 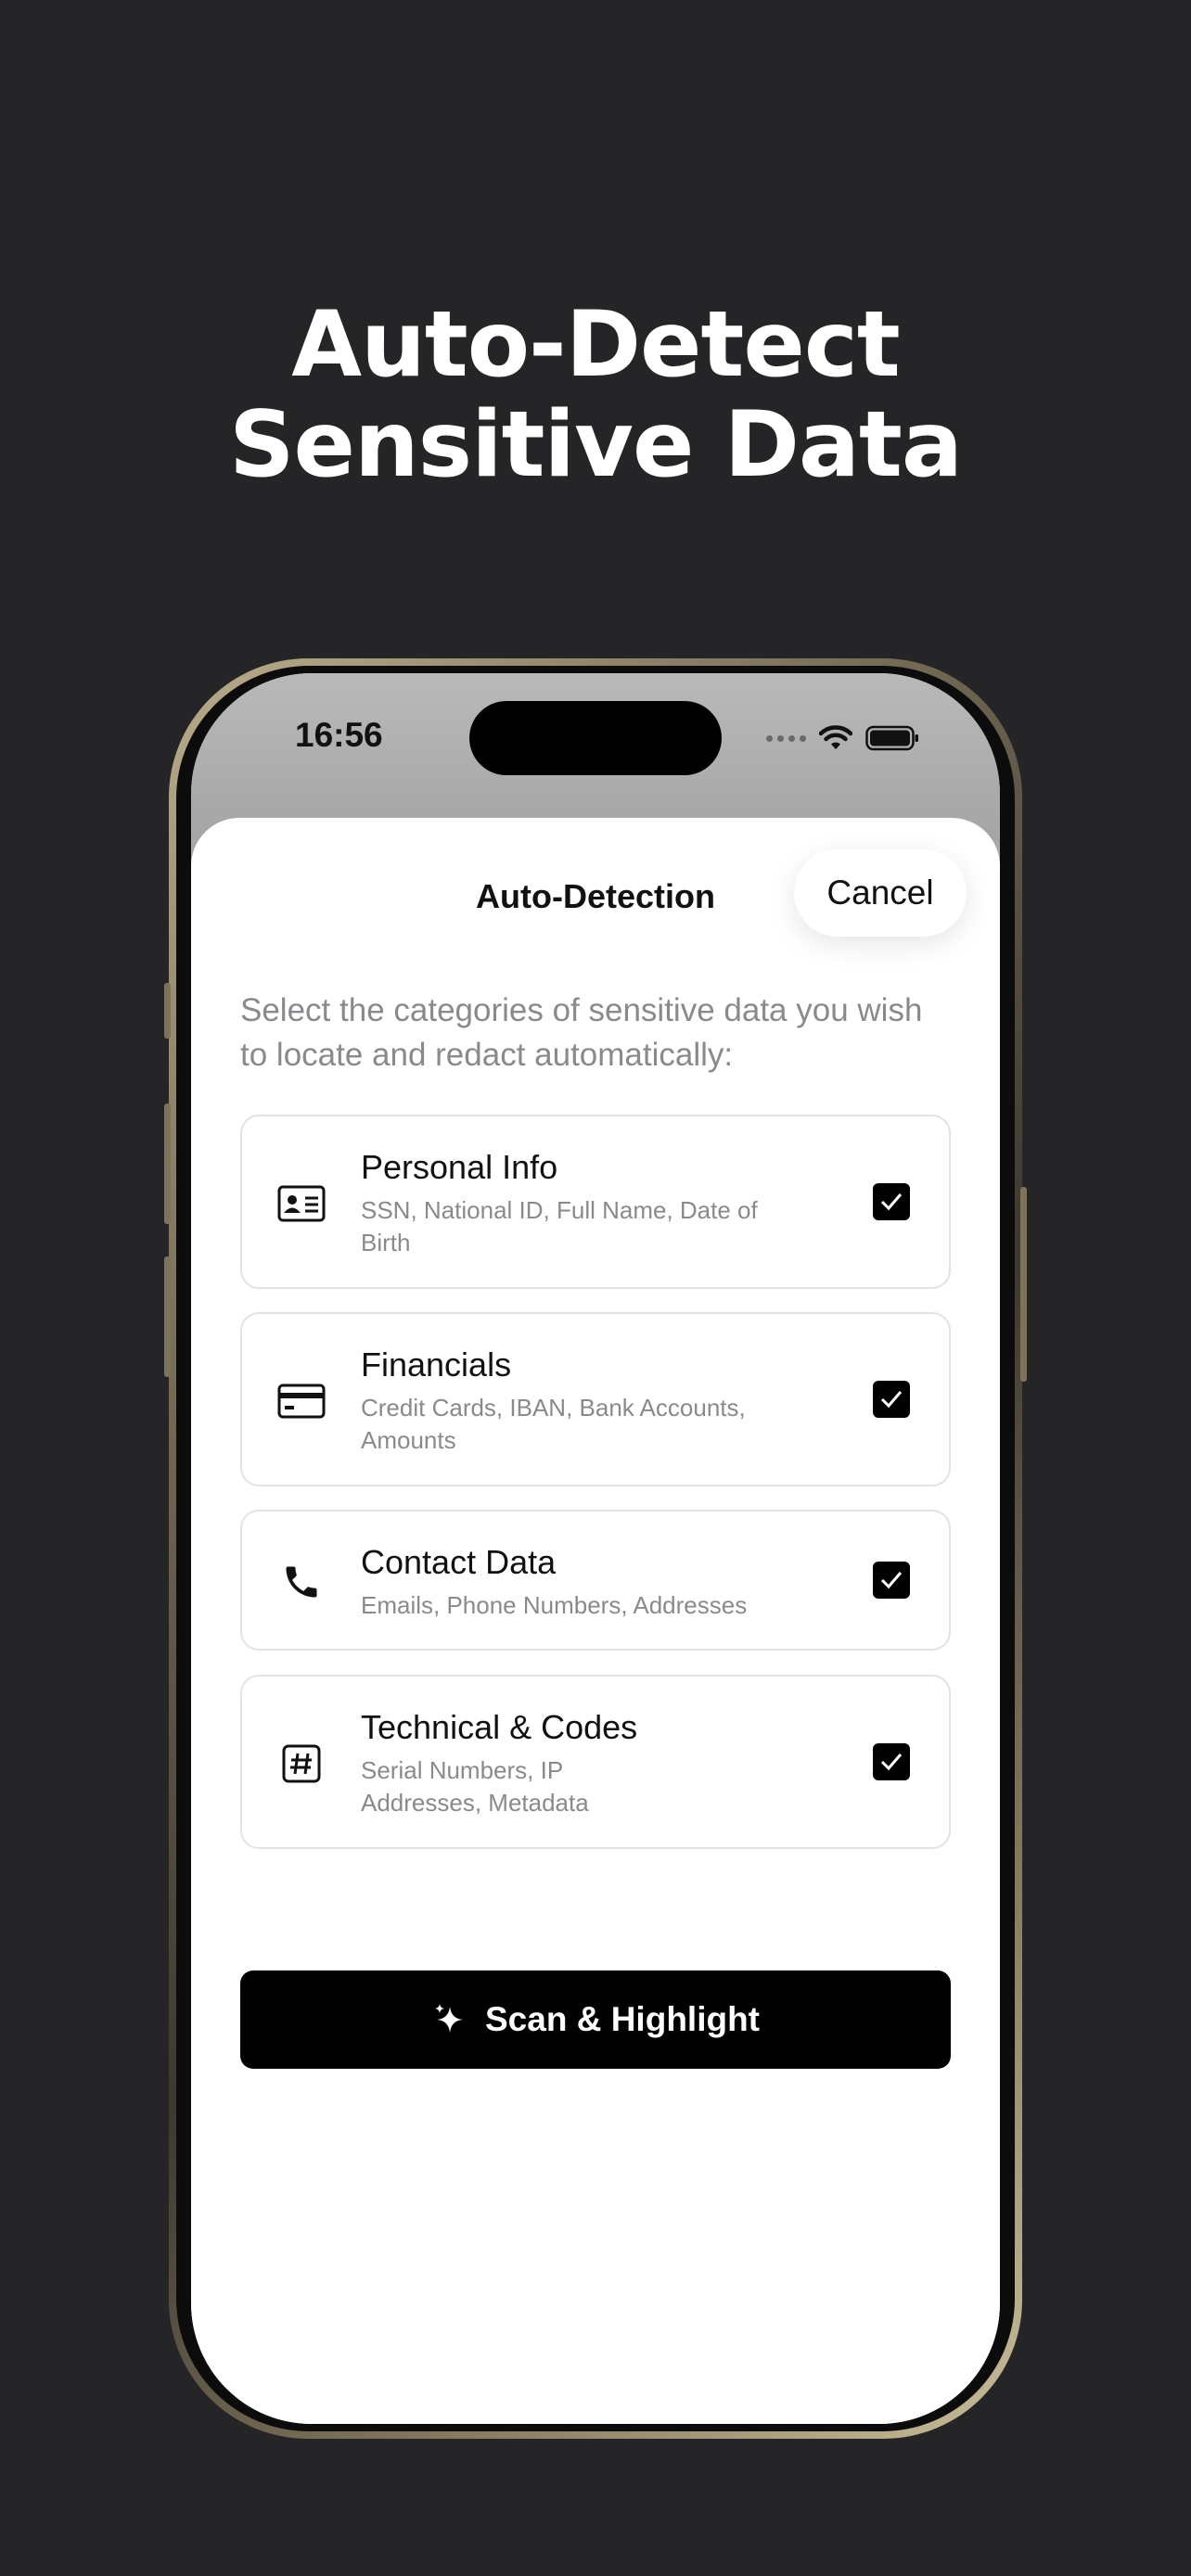 What do you see at coordinates (301, 1401) in the screenshot?
I see `credit-card-icon` at bounding box center [301, 1401].